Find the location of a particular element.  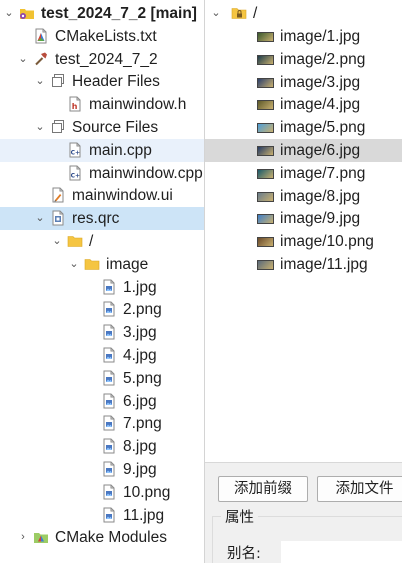

resource-file-label: image/10.png is located at coordinates (327, 242).